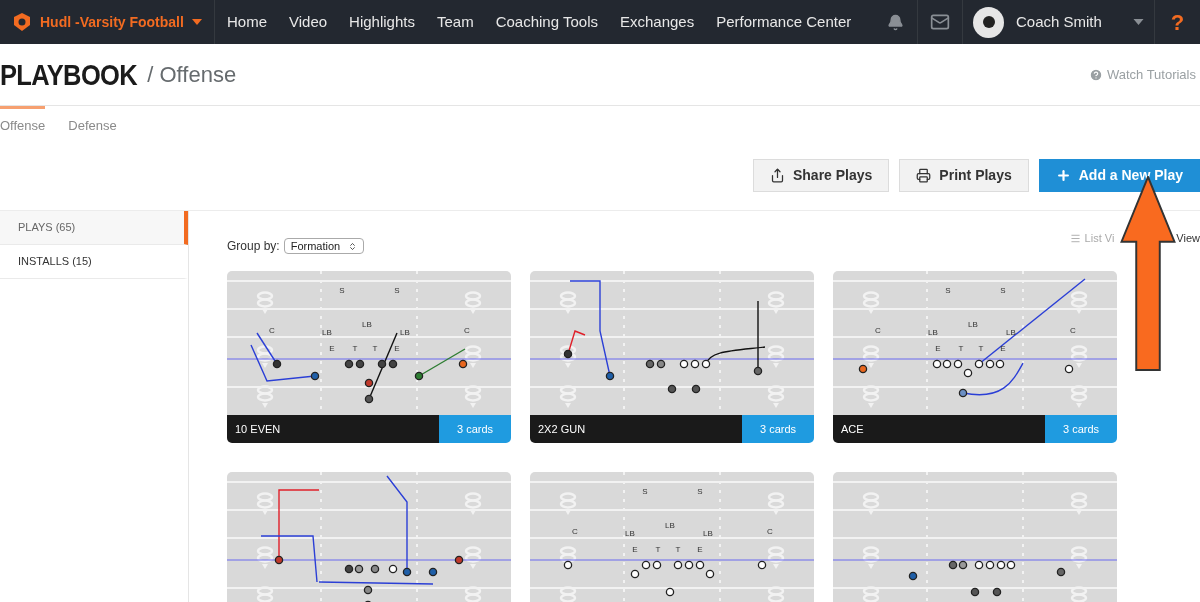  What do you see at coordinates (455, 22) in the screenshot?
I see `nav-link: Team` at bounding box center [455, 22].